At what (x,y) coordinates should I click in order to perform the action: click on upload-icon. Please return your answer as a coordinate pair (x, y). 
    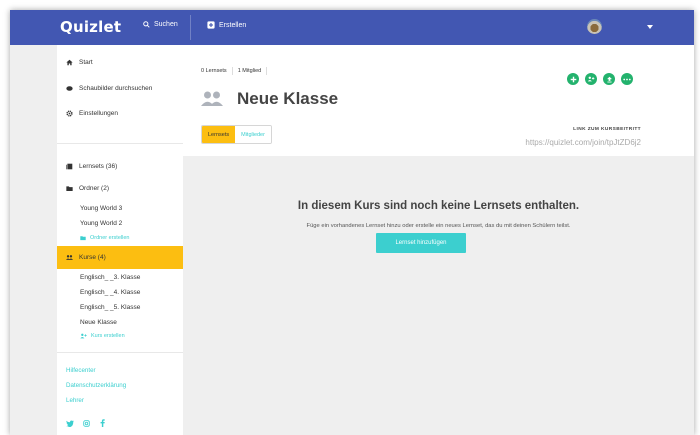
    Looking at the image, I should click on (609, 79).